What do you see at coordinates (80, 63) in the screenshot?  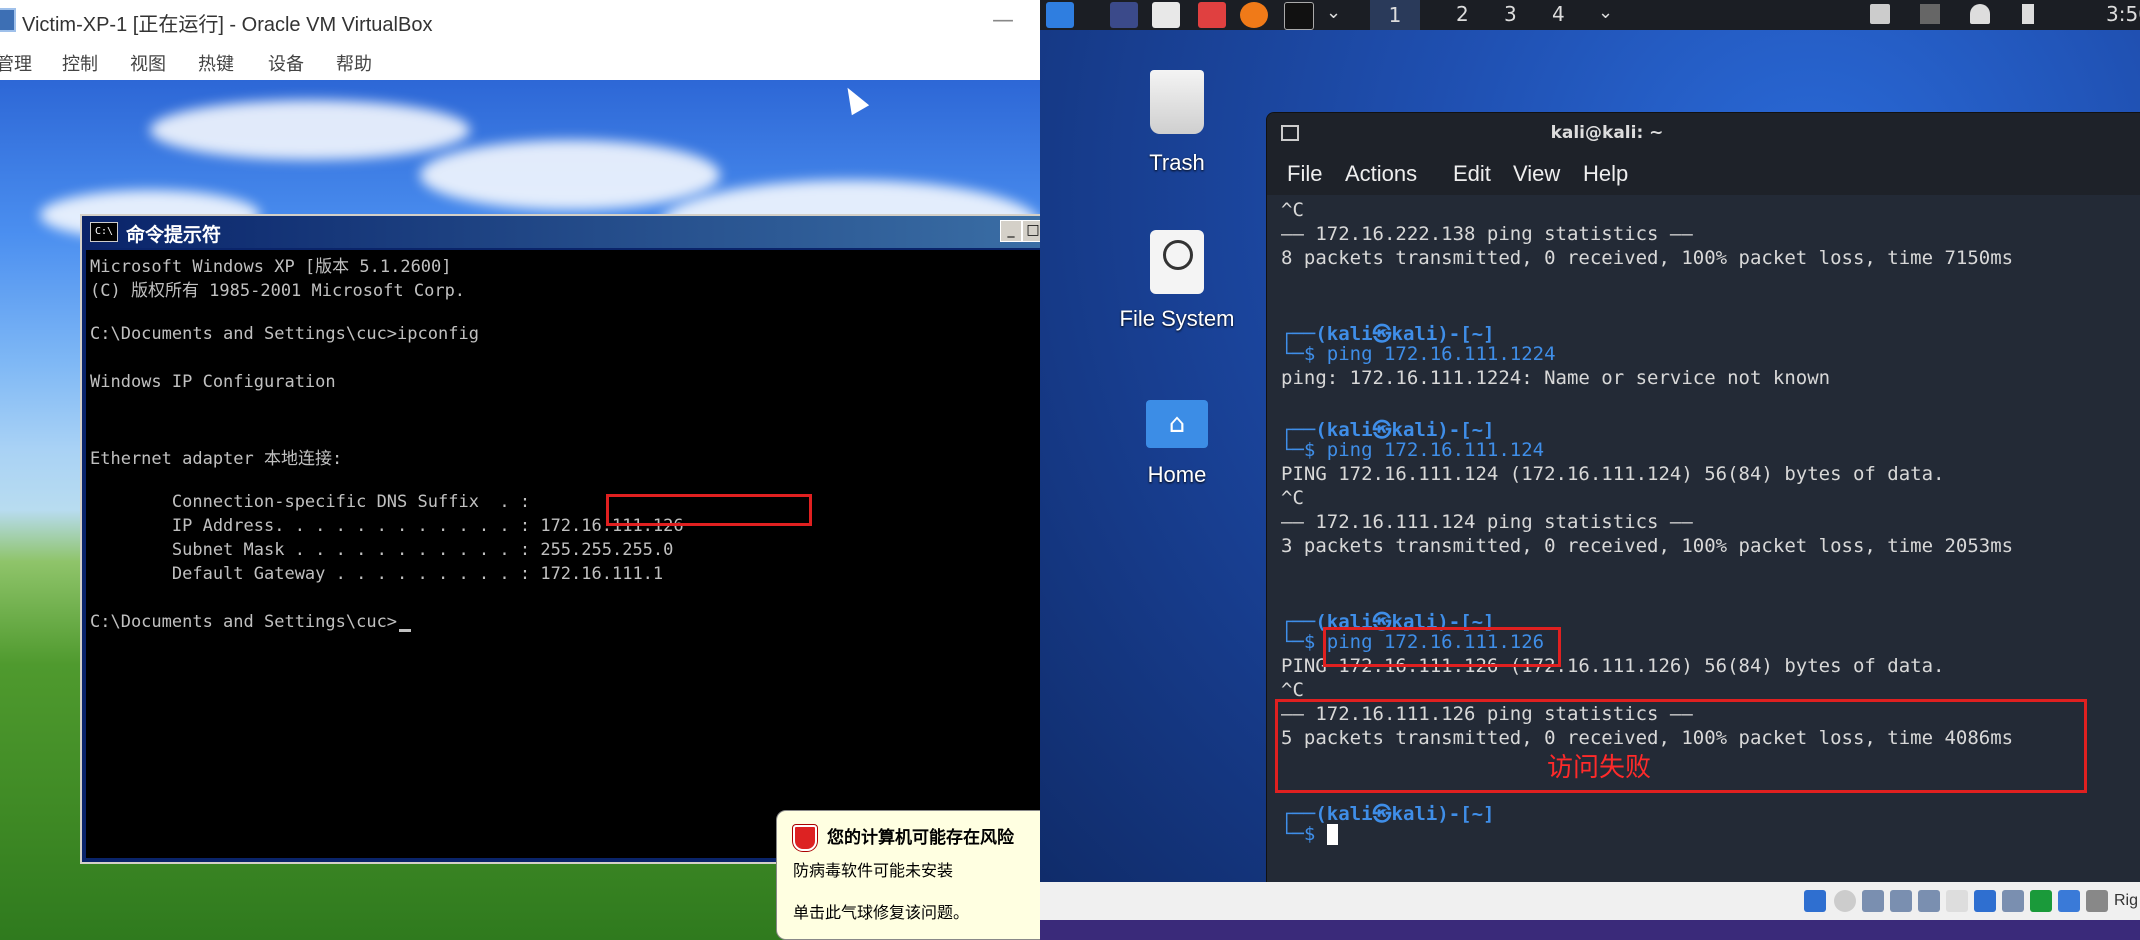 I see `menu-control: 控制` at bounding box center [80, 63].